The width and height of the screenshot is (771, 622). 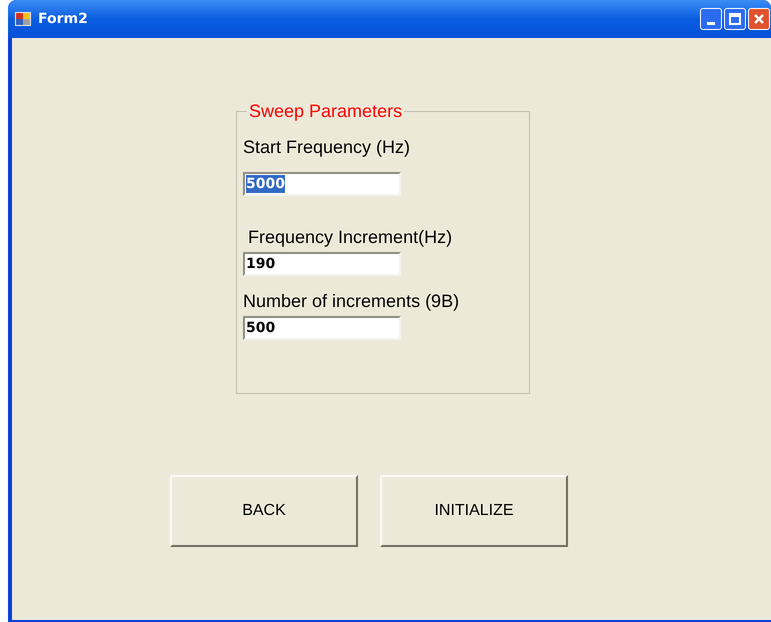 I want to click on maximize-button, so click(x=735, y=19).